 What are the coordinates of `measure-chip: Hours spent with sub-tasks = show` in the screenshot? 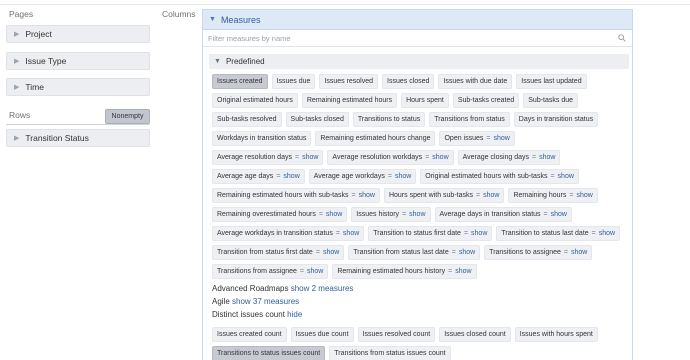 It's located at (444, 195).